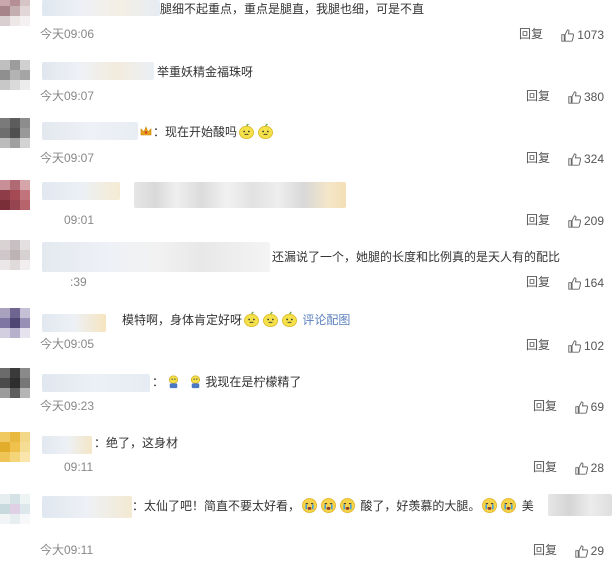 The width and height of the screenshot is (612, 561). I want to click on comment-text: ：太仙了吧！简直不要太好看， 酸了，好羡慕的大腿。 美, so click(333, 506).